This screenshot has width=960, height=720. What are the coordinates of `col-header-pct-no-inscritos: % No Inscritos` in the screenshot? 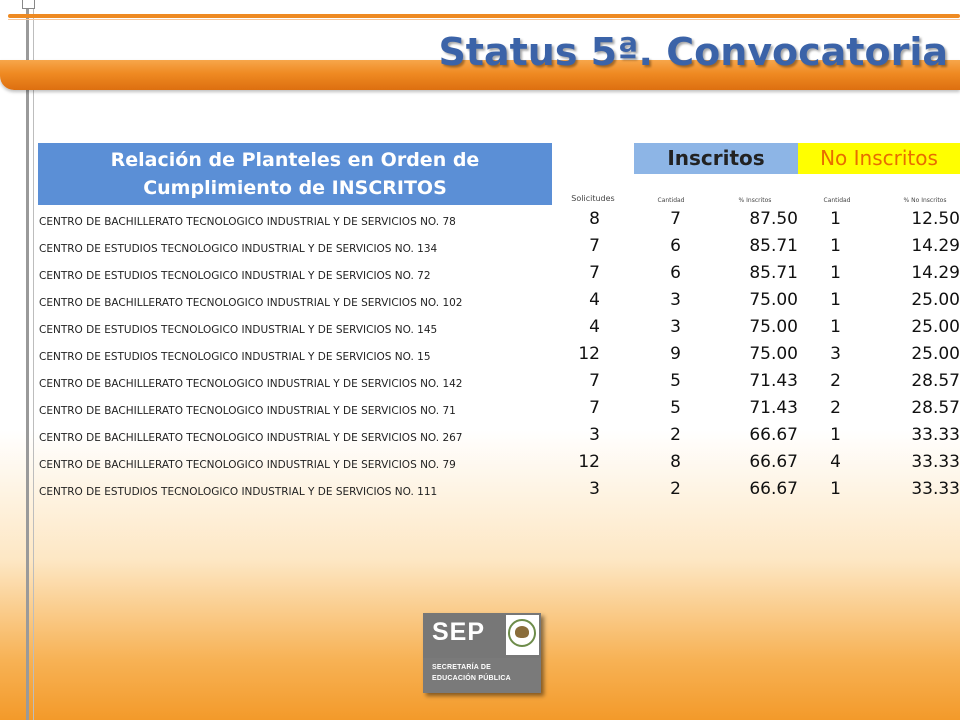 It's located at (925, 200).